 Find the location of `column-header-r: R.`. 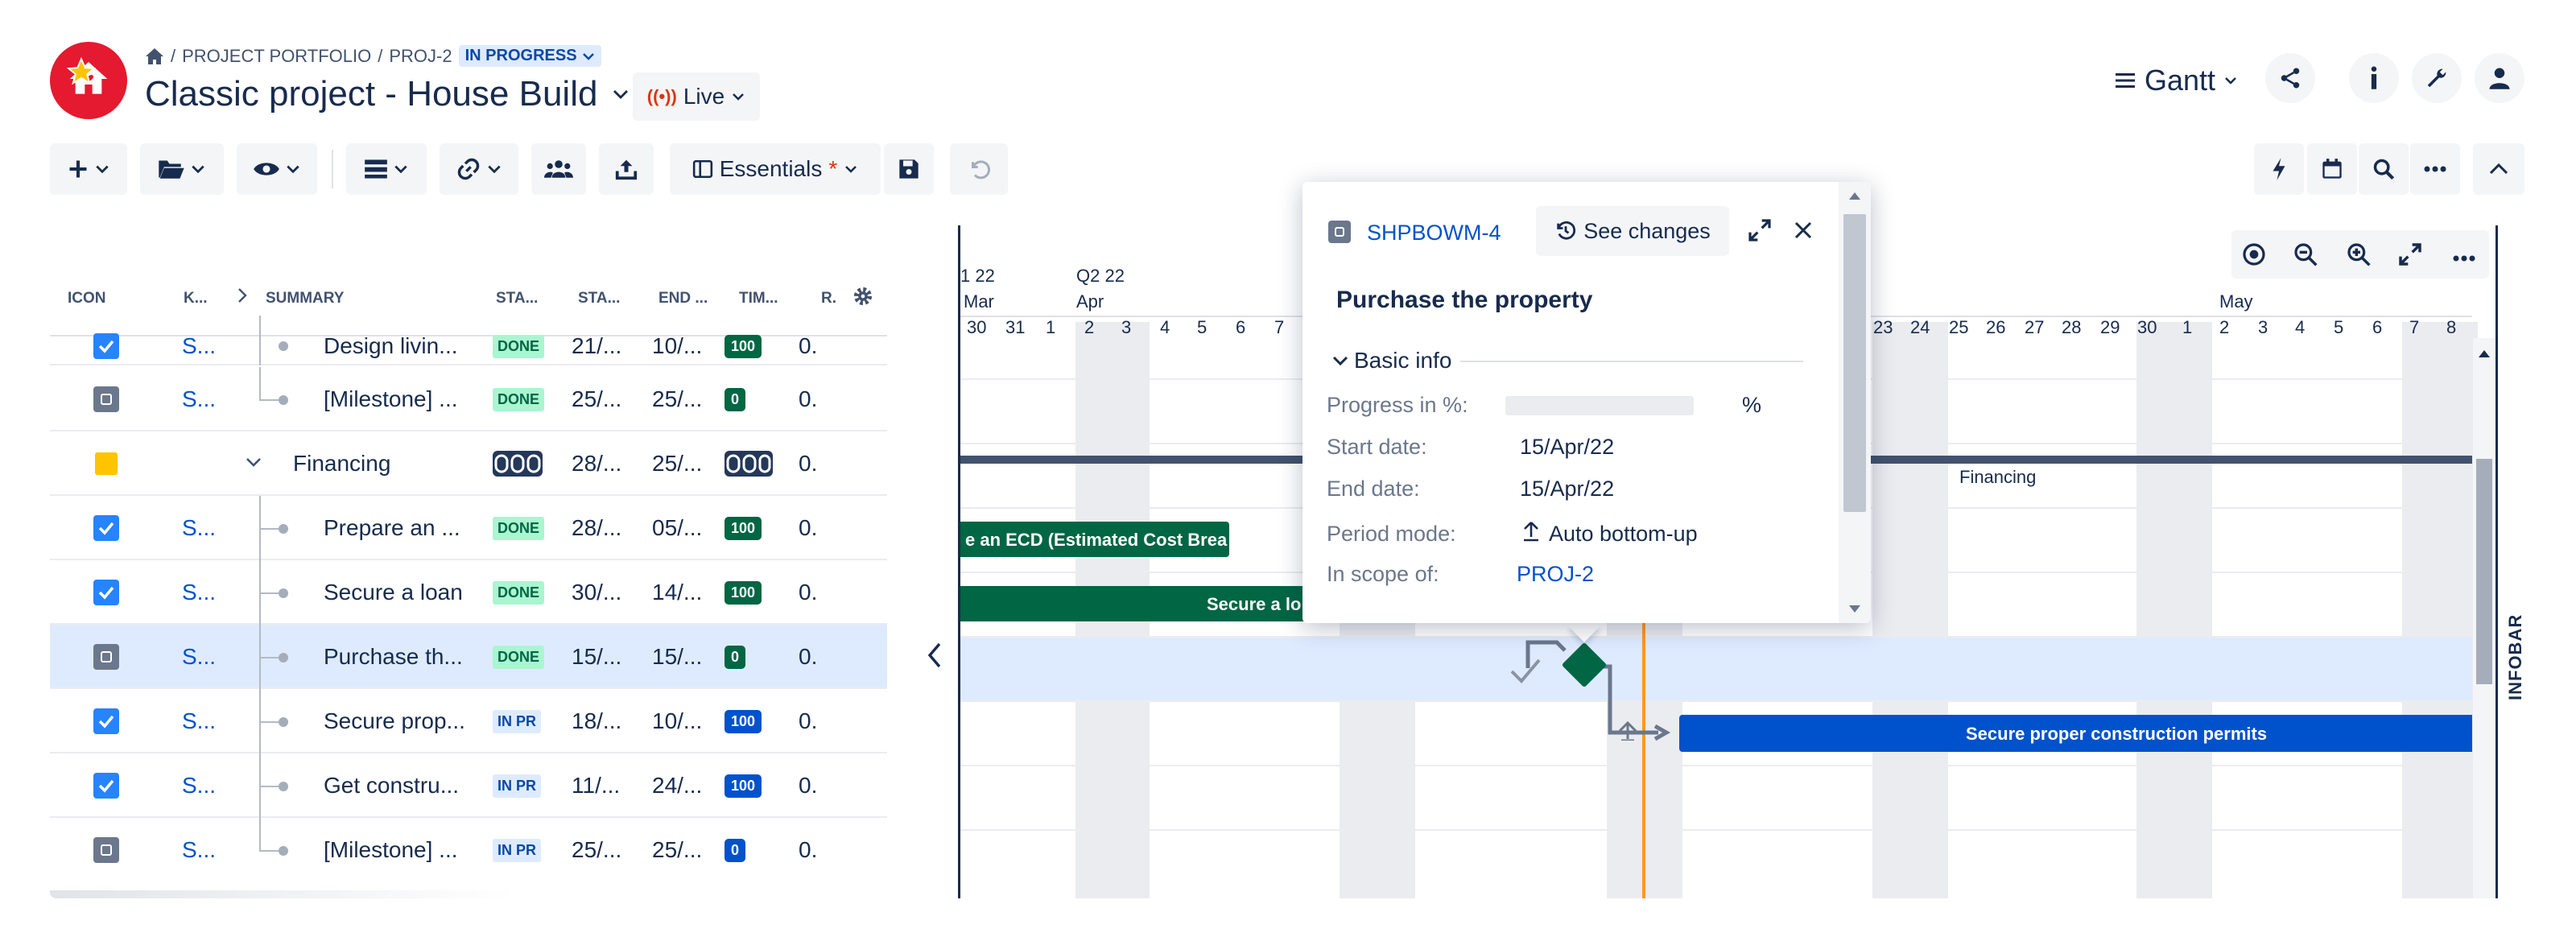

column-header-r: R. is located at coordinates (828, 299).